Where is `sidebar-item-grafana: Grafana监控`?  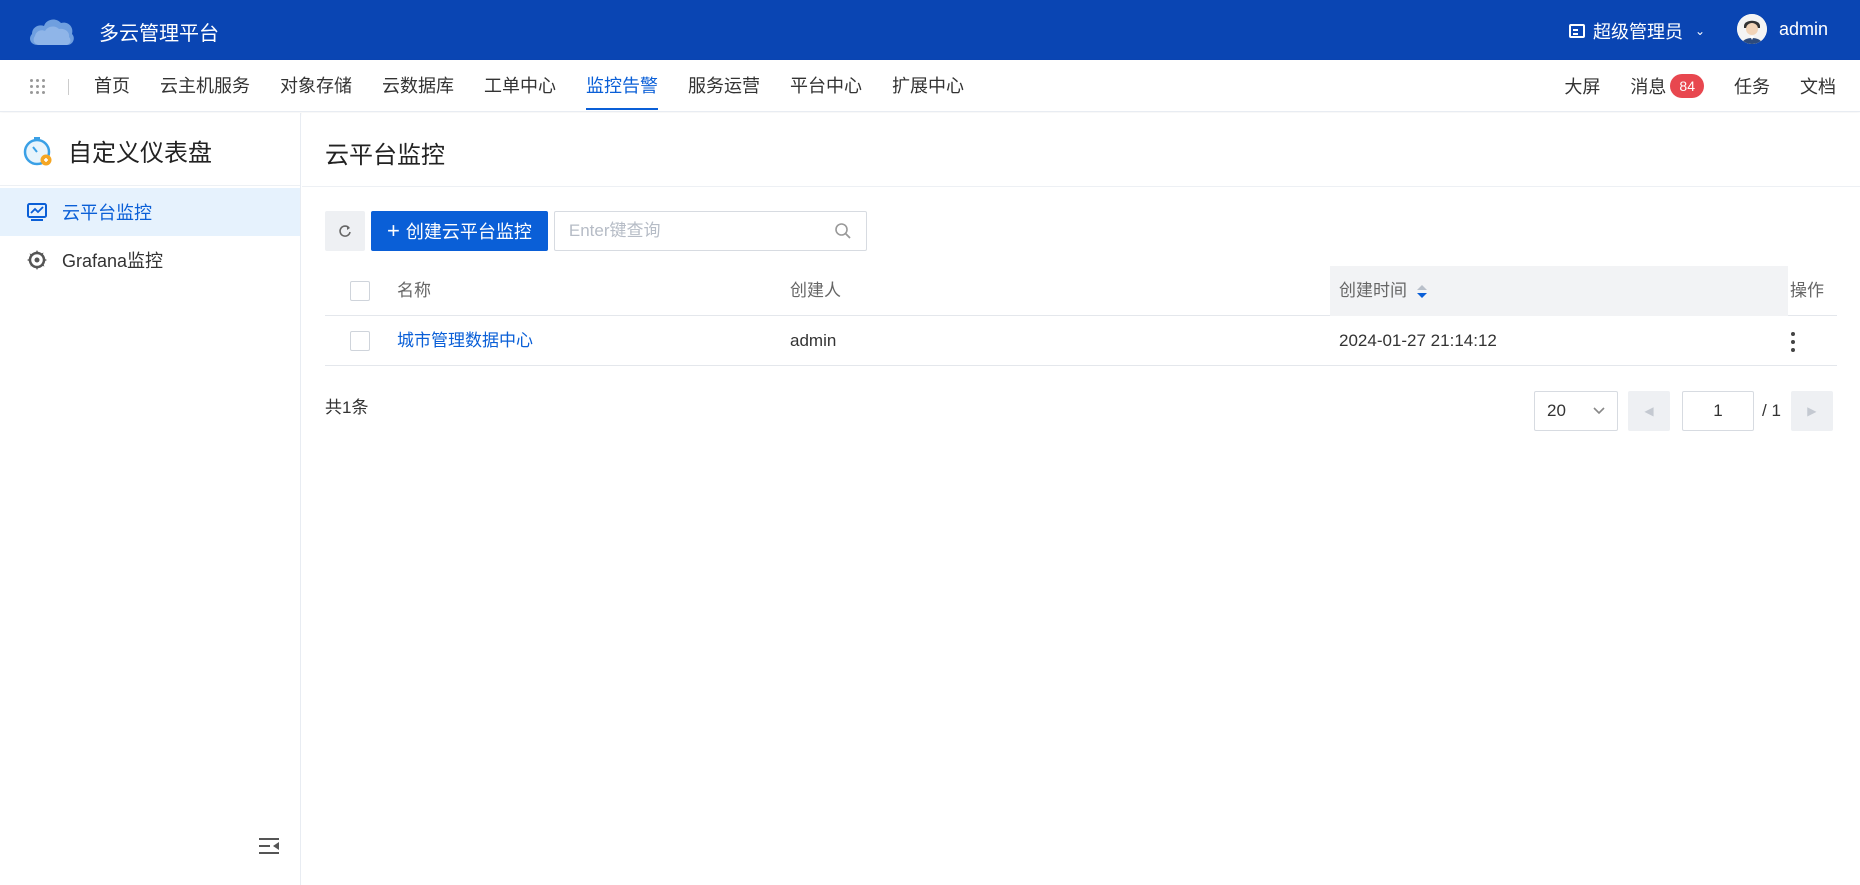
sidebar-item-grafana: Grafana监控 is located at coordinates (150, 260).